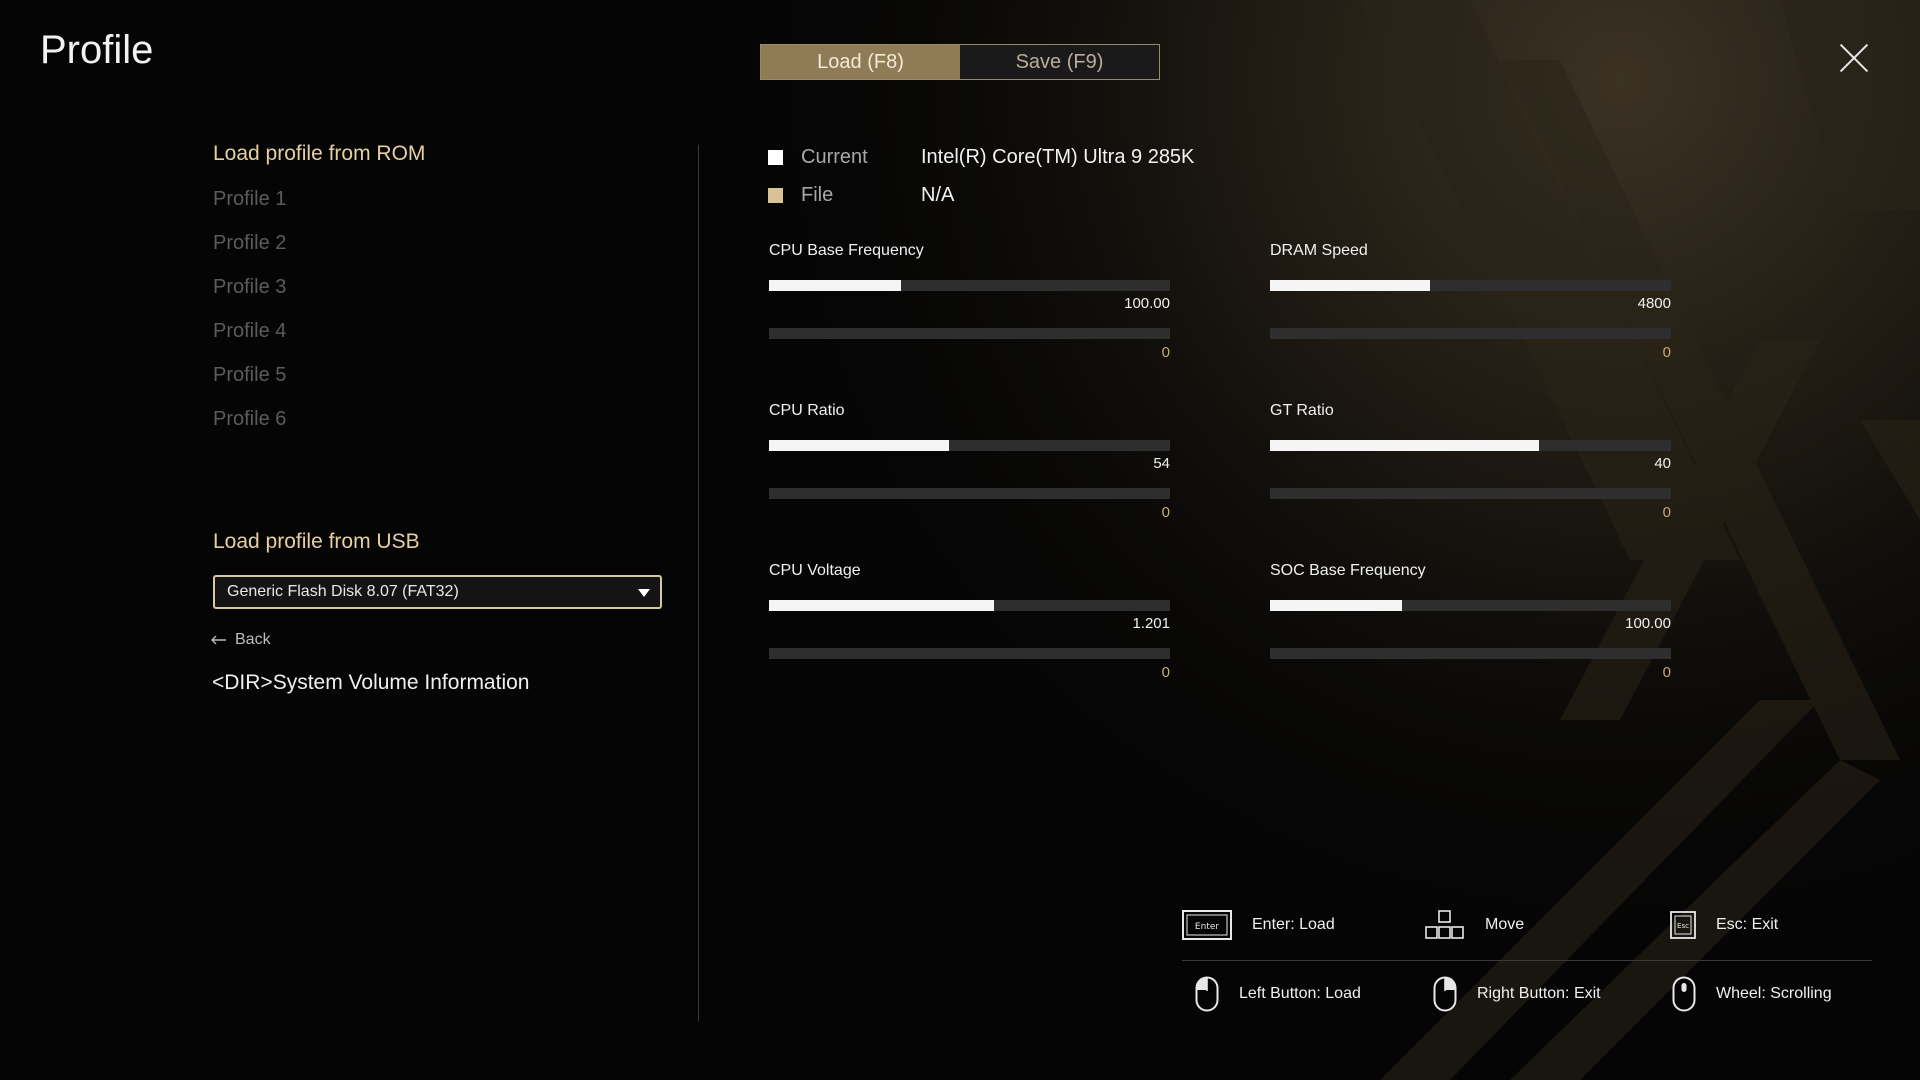 The height and width of the screenshot is (1080, 1920). What do you see at coordinates (1348, 570) in the screenshot?
I see `metric-label: SOC Base Frequency` at bounding box center [1348, 570].